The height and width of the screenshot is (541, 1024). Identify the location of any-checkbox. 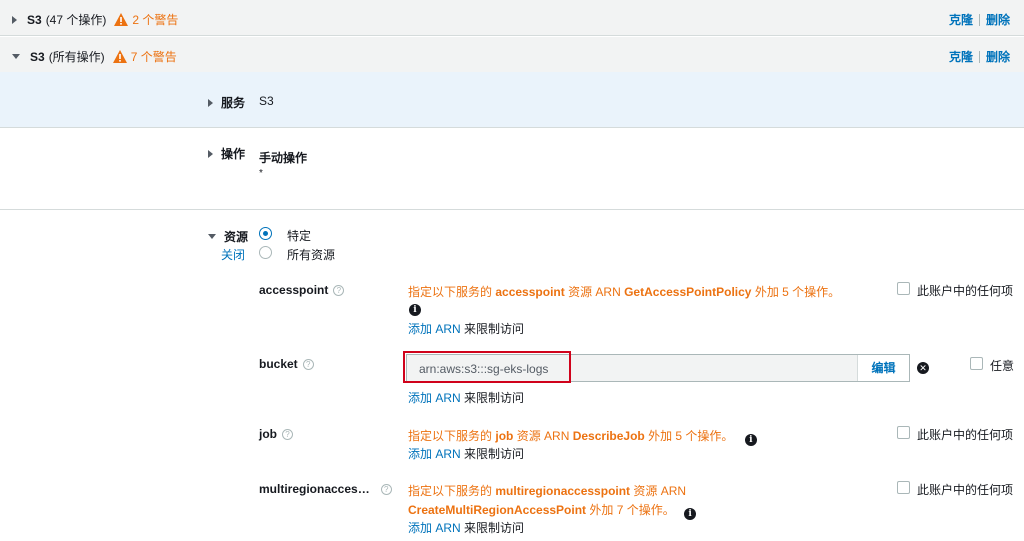
(976, 363).